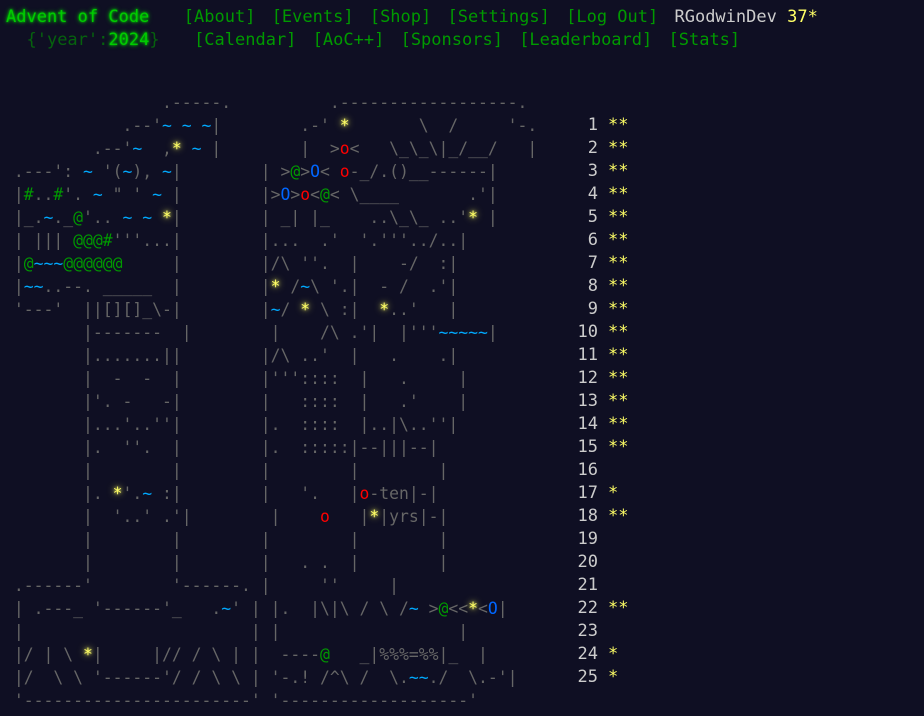 The width and height of the screenshot is (924, 716). What do you see at coordinates (261, 493) in the screenshot?
I see `calendar-art-line: |. *'.~ :| | '. |o-ten|-|` at bounding box center [261, 493].